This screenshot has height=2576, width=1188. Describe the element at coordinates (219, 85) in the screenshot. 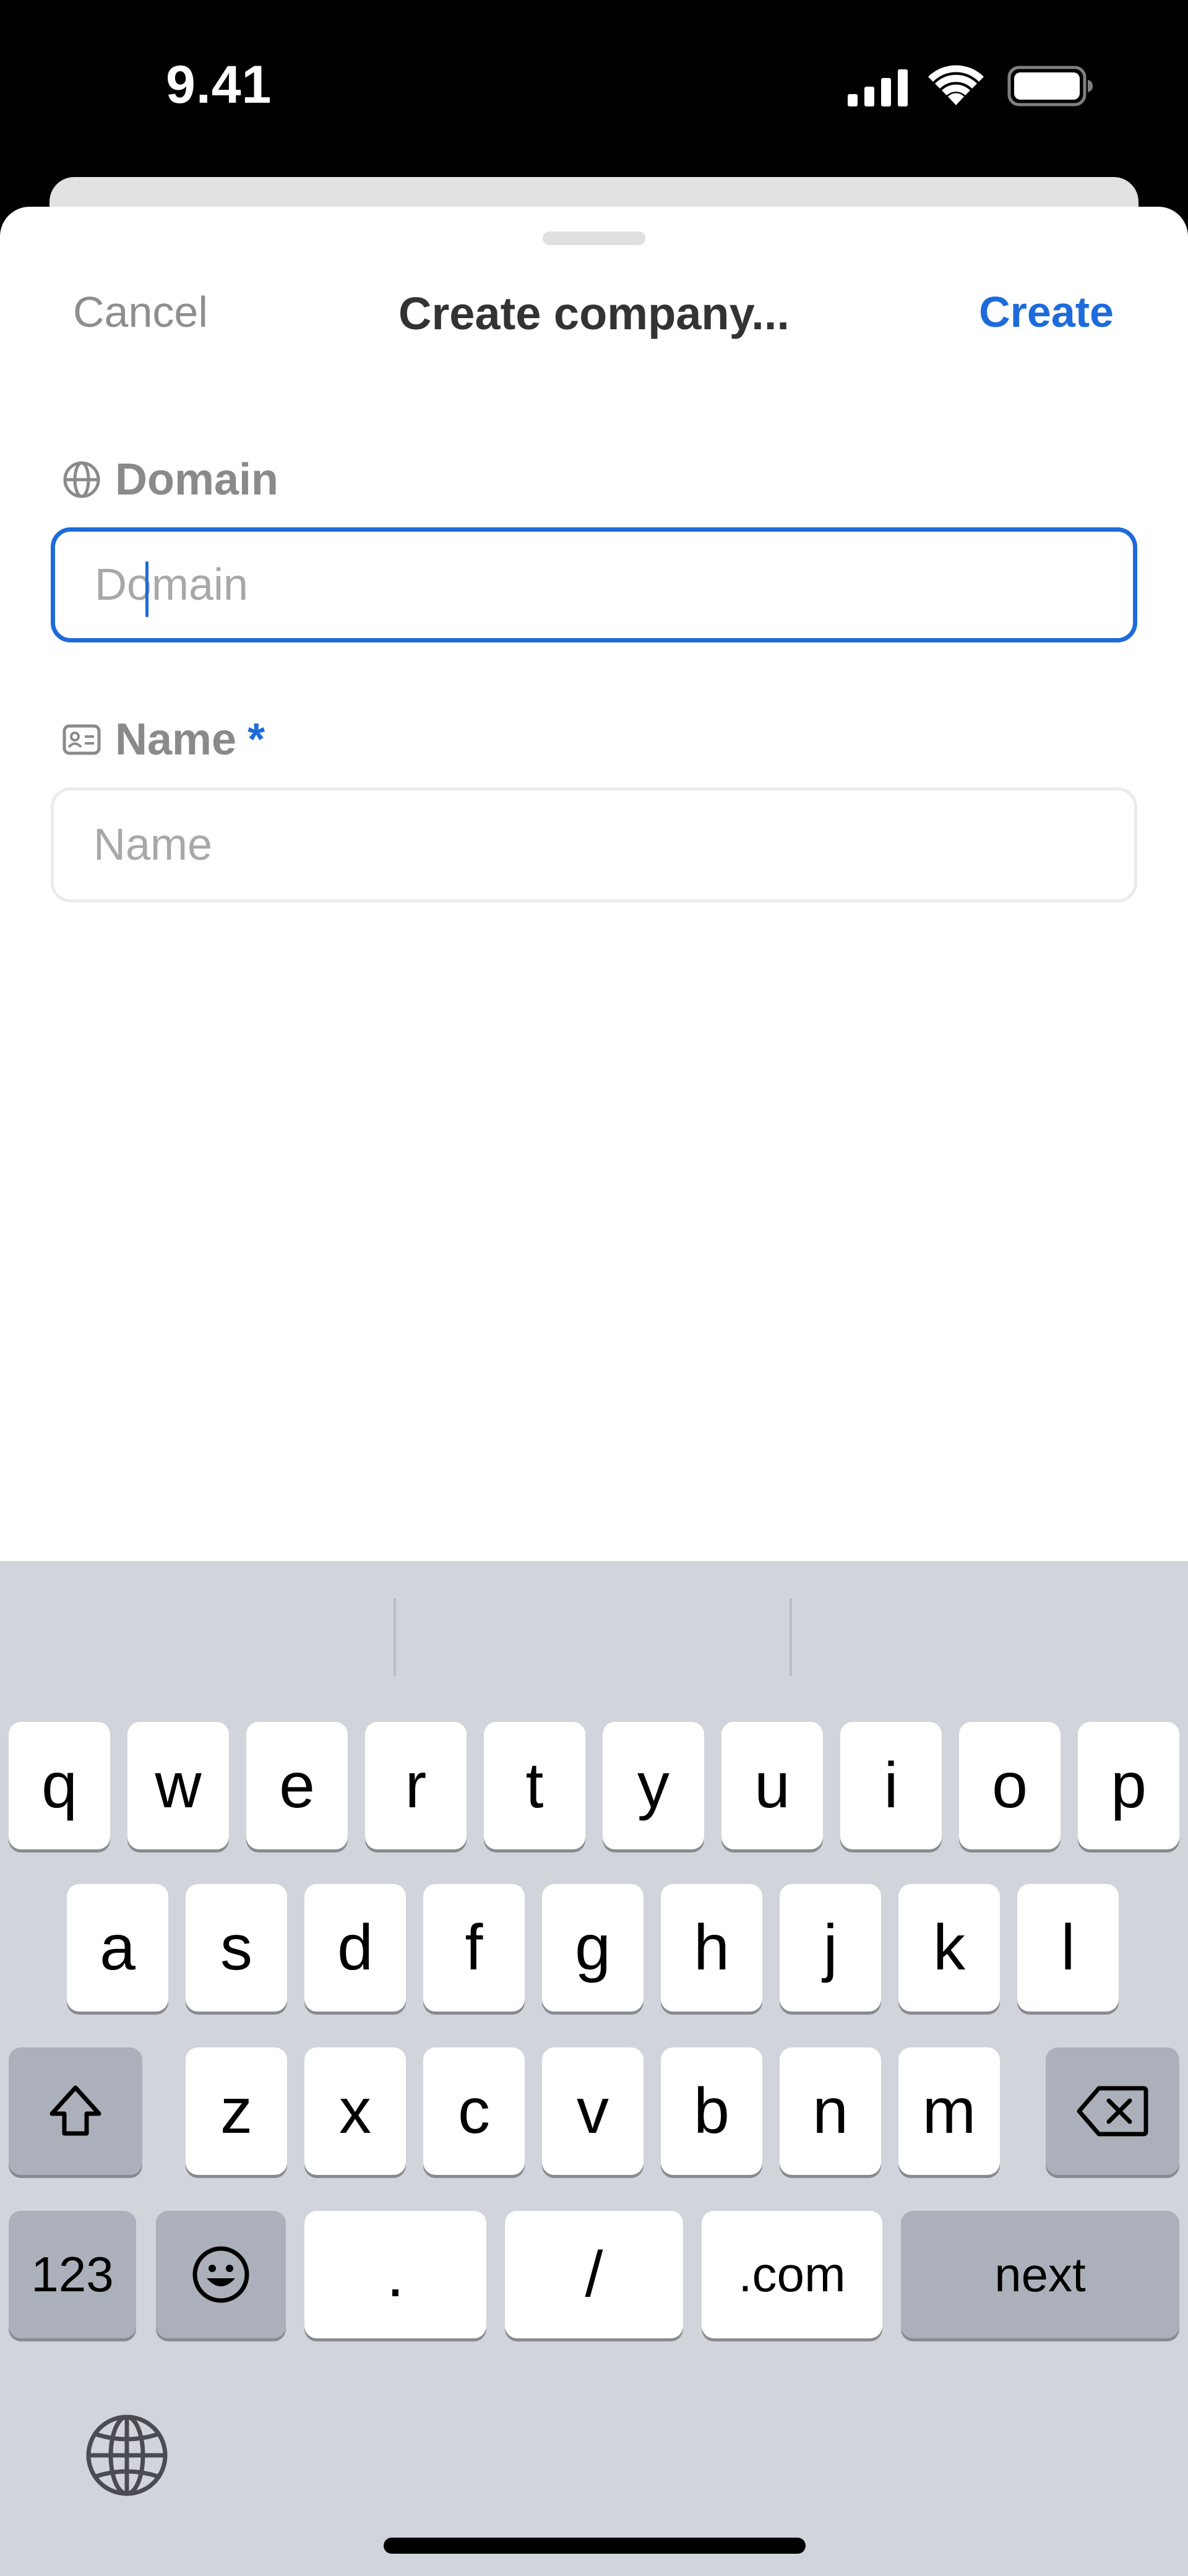

I see `status-time: 9.41` at that location.